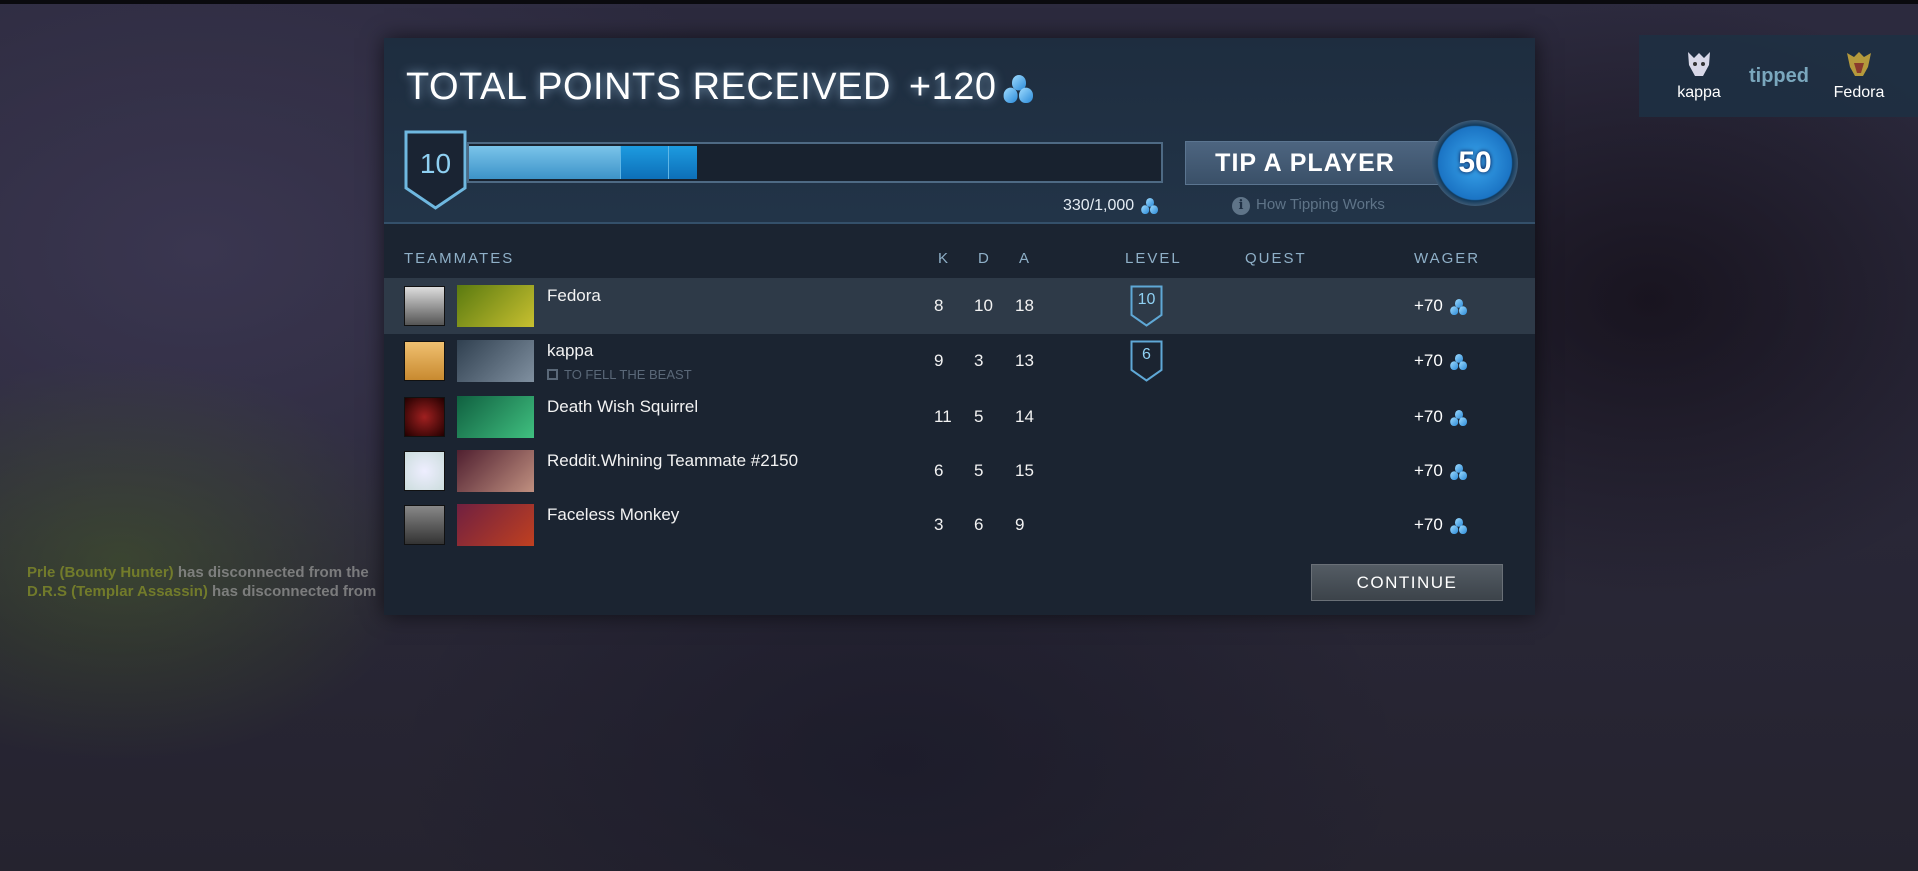 This screenshot has height=871, width=1918. I want to click on progress-value: 330/1,000, so click(1099, 206).